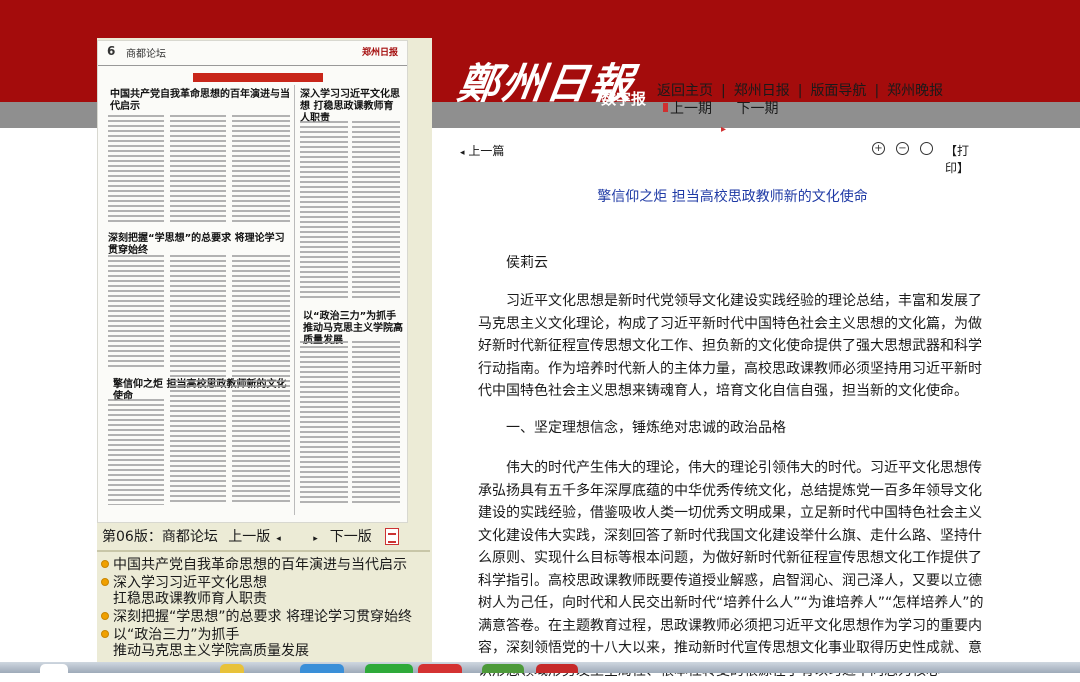  I want to click on thumbnail-headline: 深刻把握“学思想”的总要求 将理论学习贯穿始终, so click(199, 245).